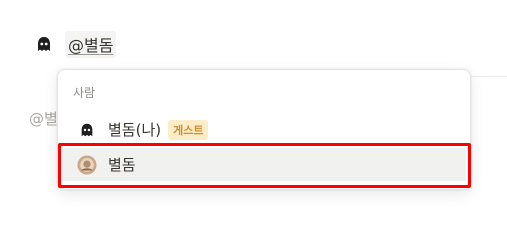 The height and width of the screenshot is (241, 507). I want to click on option-label: 별돔, so click(122, 165).